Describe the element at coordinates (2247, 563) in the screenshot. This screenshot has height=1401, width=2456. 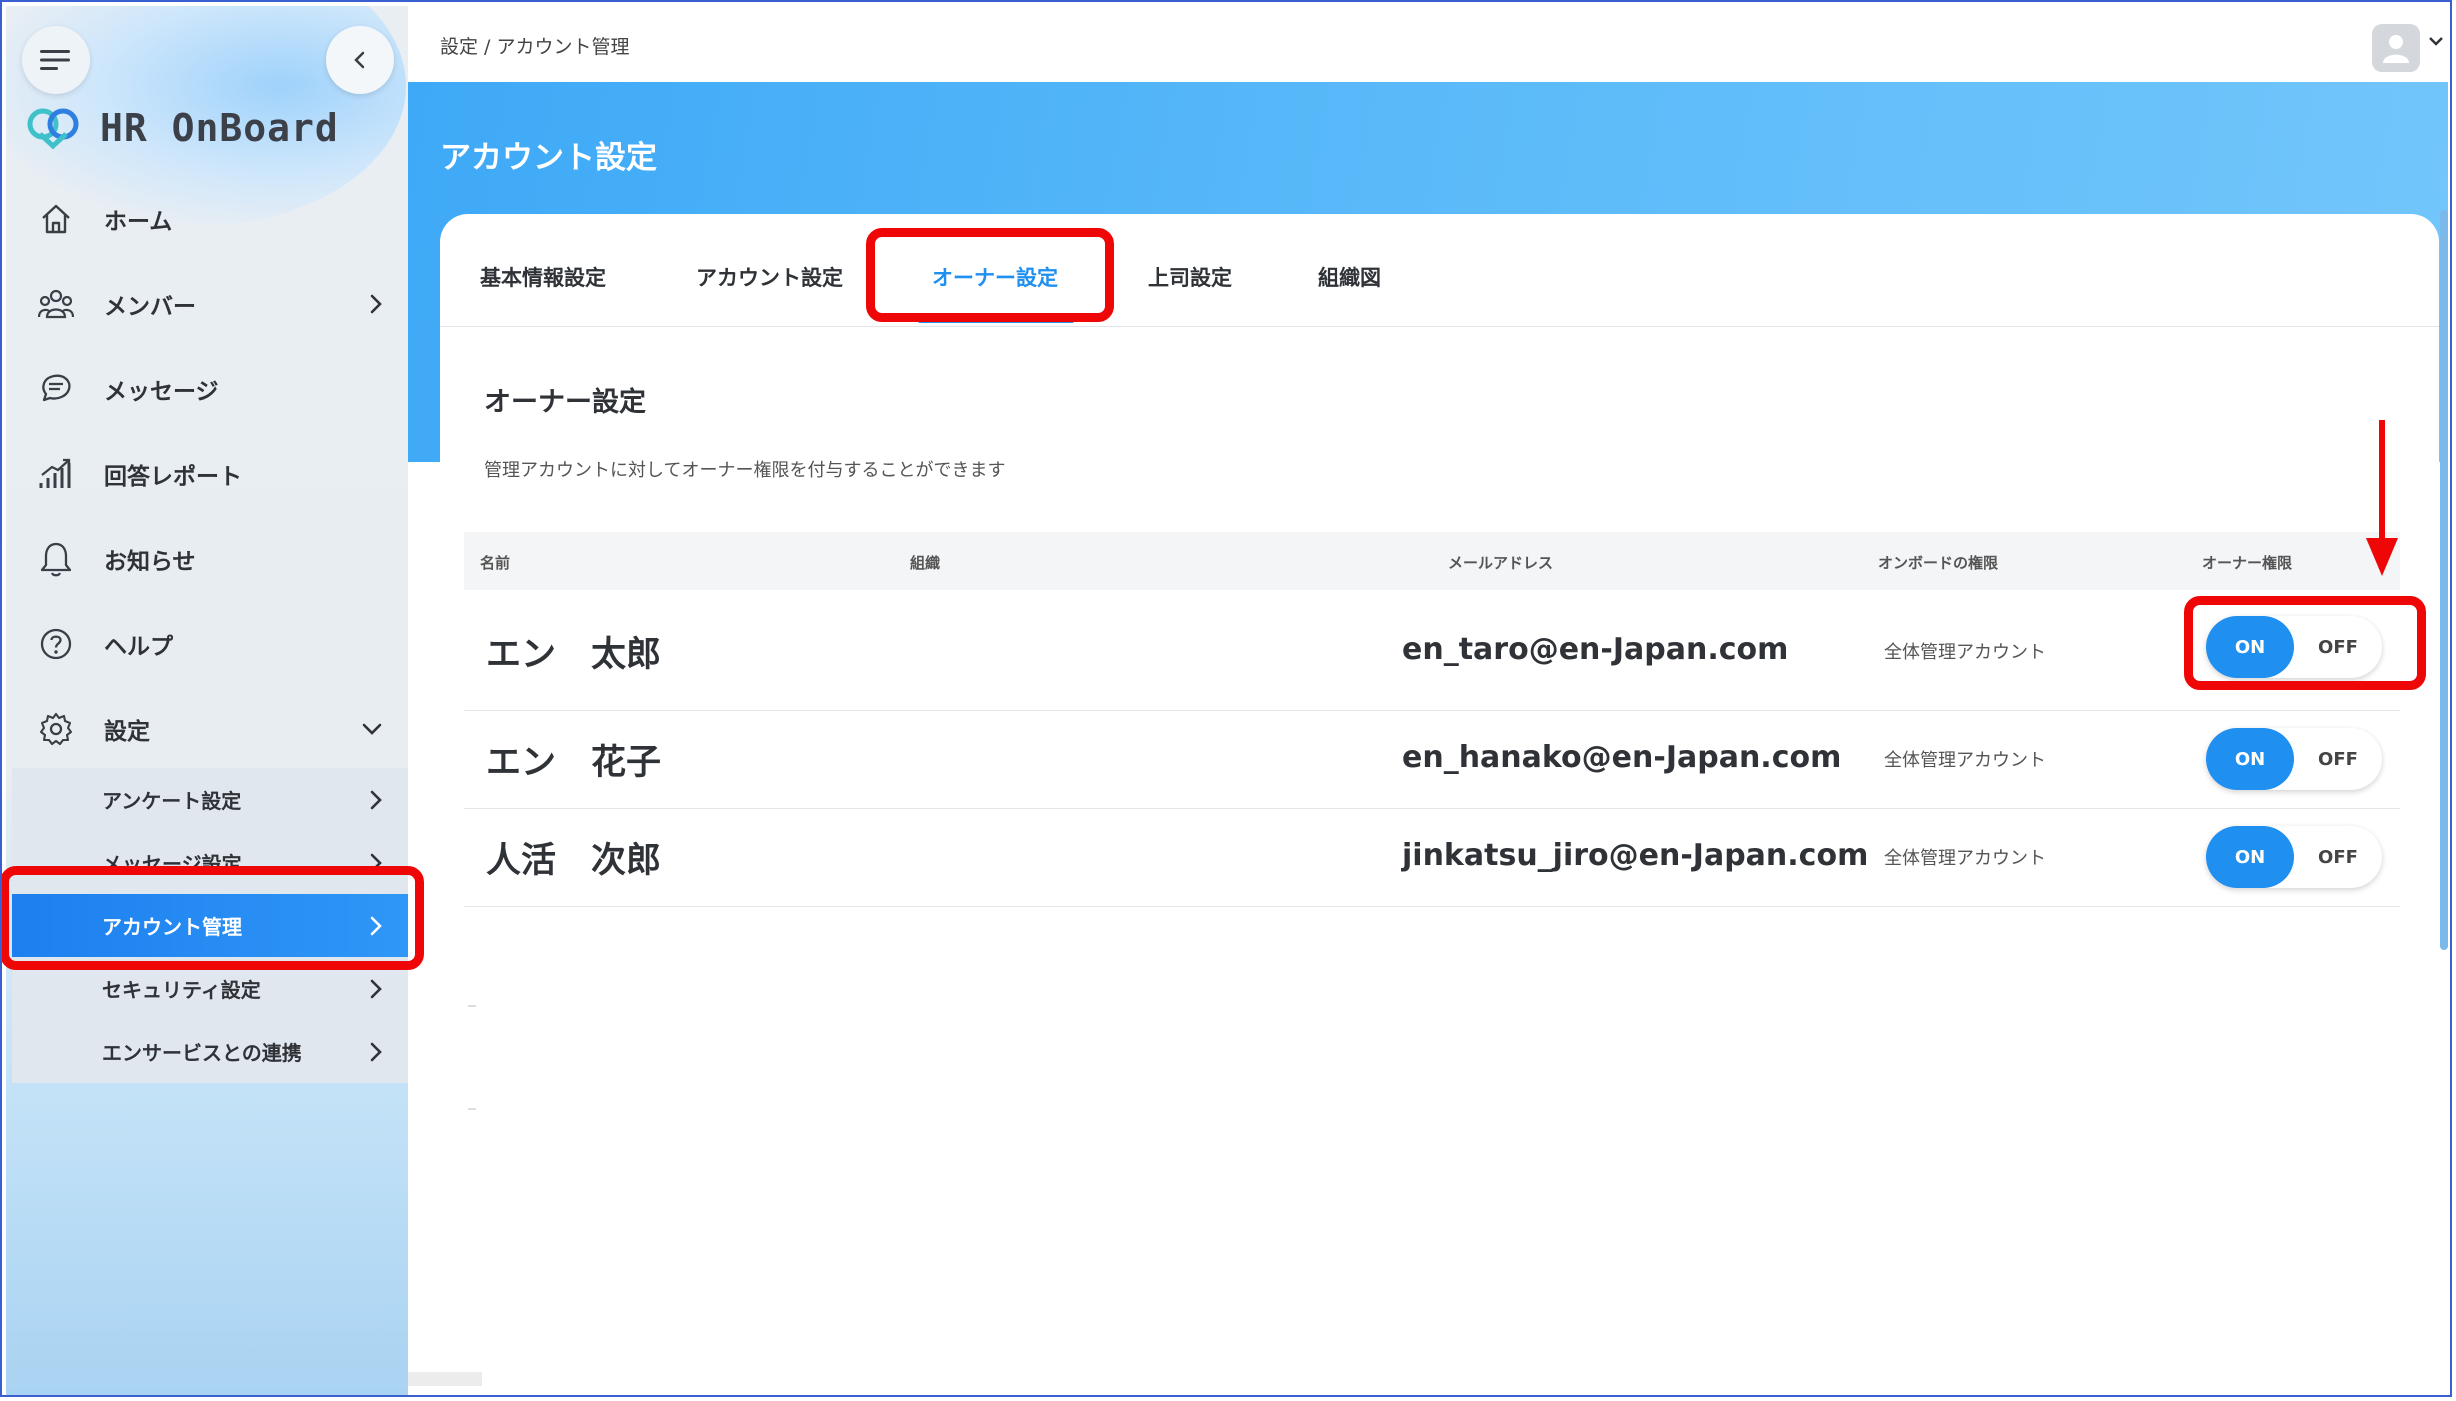
I see `column-header-owner-permission: オーナー権限` at that location.